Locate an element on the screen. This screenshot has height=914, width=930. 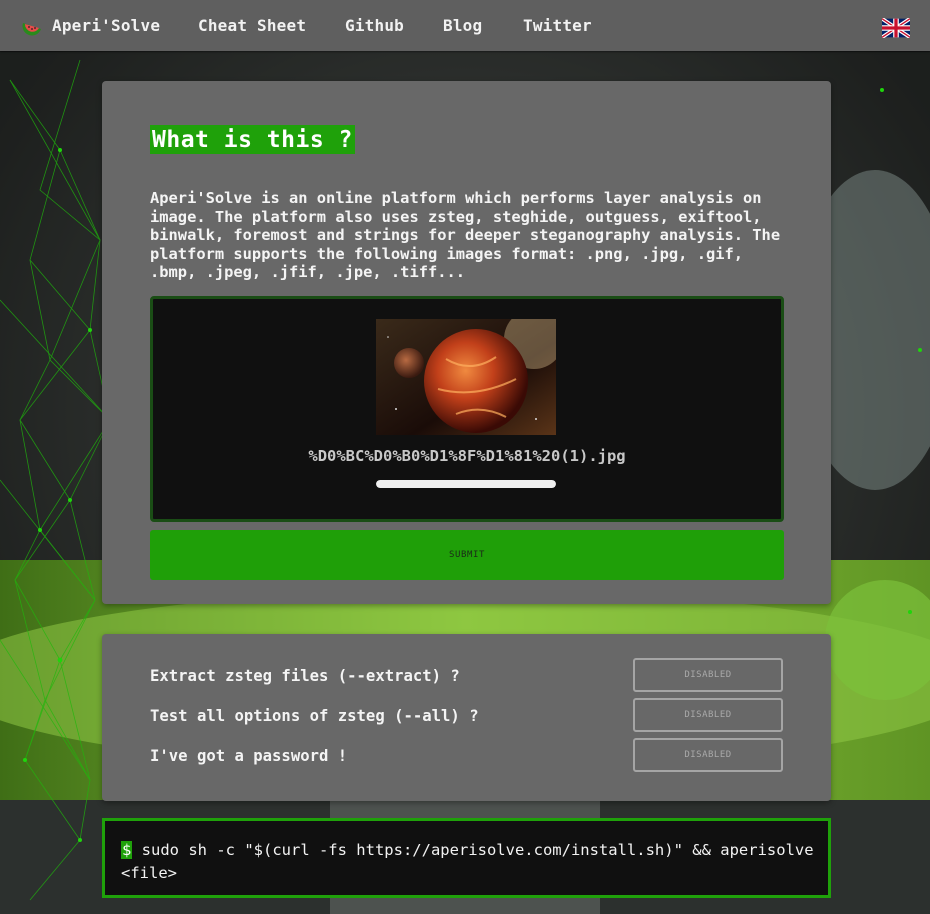
uk-flag-icon is located at coordinates (896, 28).